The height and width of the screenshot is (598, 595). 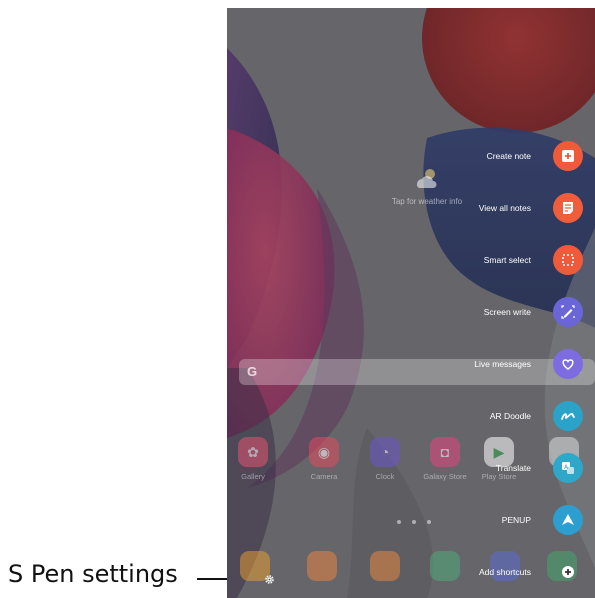 What do you see at coordinates (385, 566) in the screenshot?
I see `contacts-icon` at bounding box center [385, 566].